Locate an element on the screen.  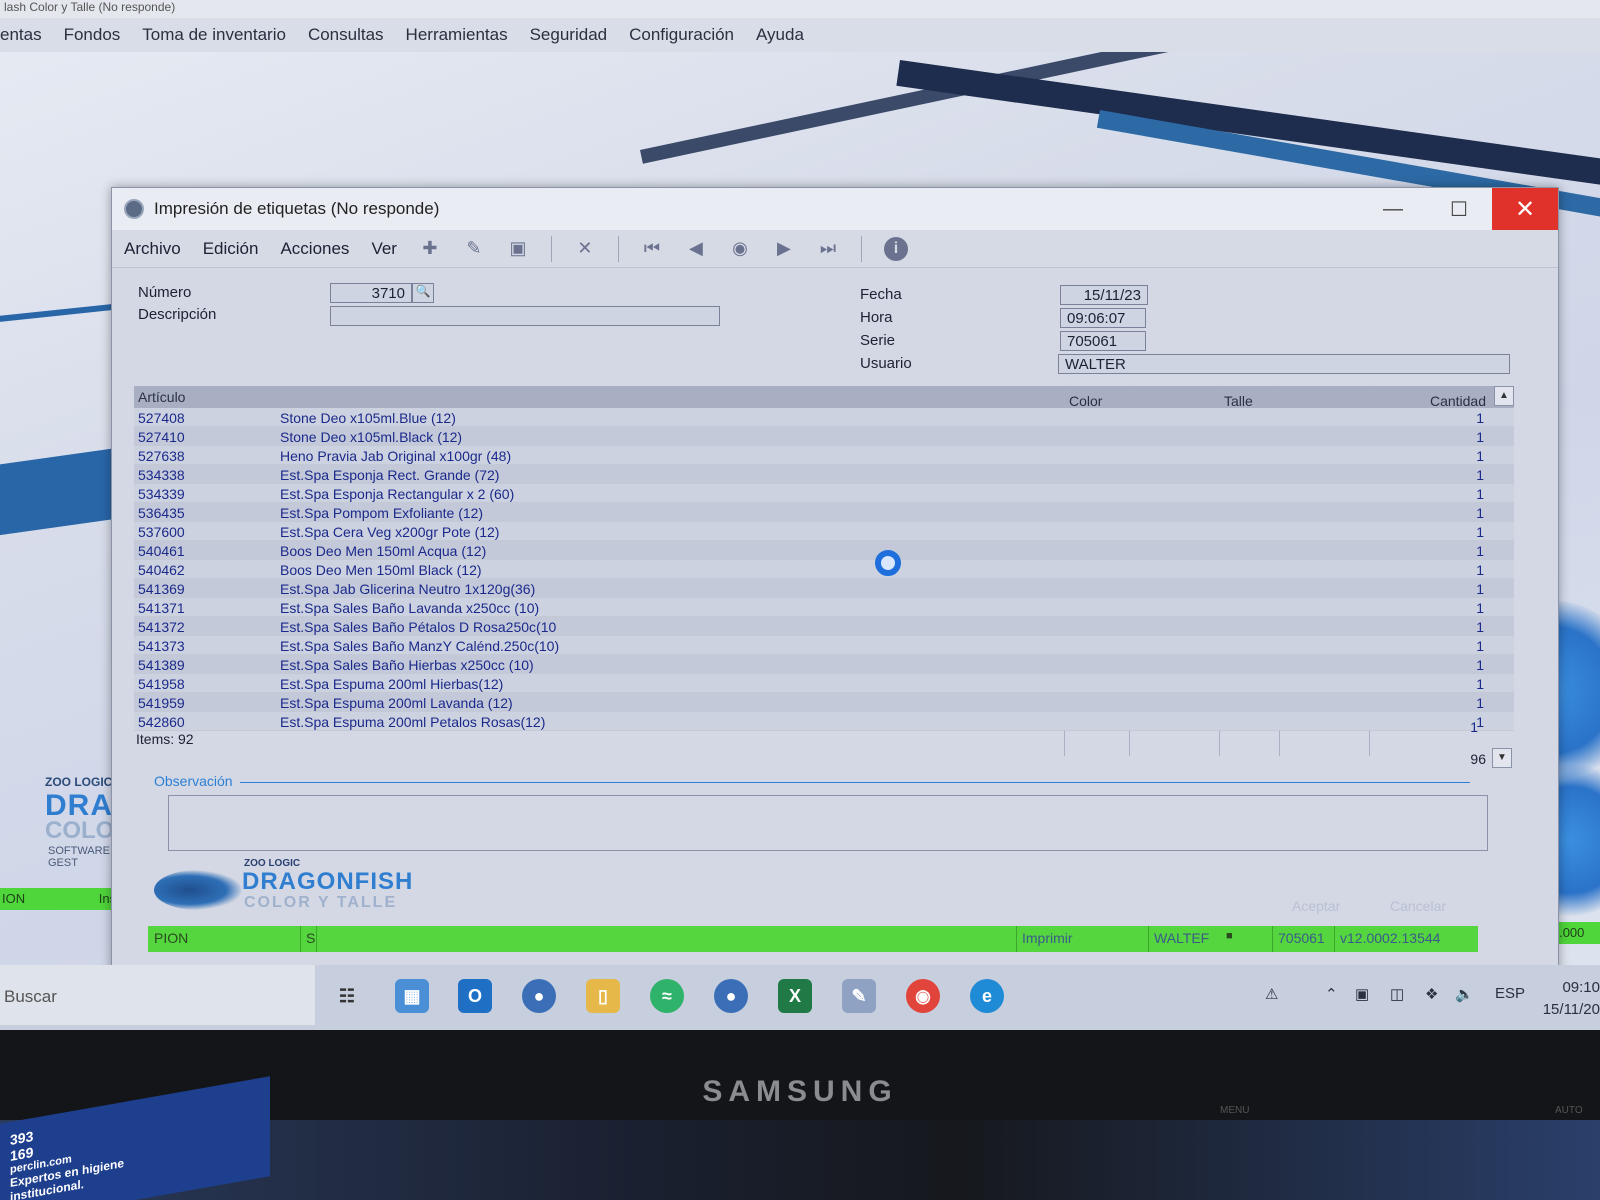
app-menu-item: Ayuda is located at coordinates (780, 35).